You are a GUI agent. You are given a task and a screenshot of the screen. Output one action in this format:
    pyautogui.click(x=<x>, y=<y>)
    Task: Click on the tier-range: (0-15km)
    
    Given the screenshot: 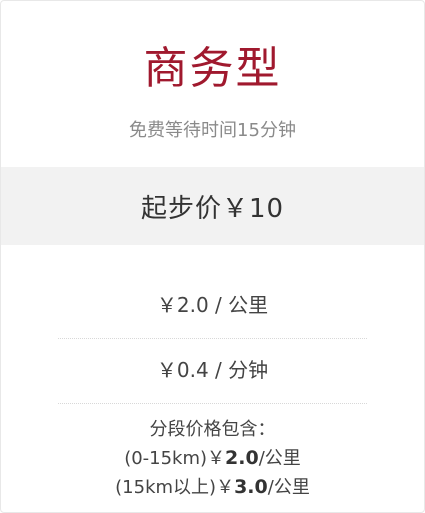 What is the action you would take?
    pyautogui.click(x=166, y=458)
    